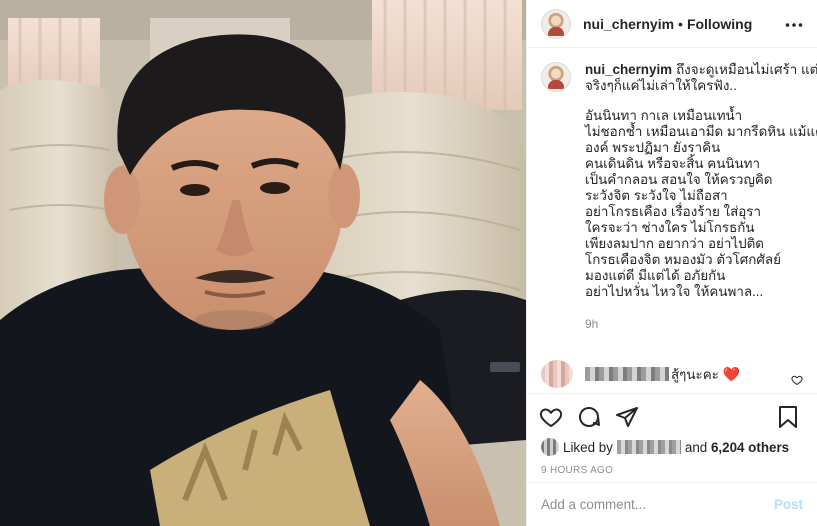  What do you see at coordinates (655, 275) in the screenshot?
I see `caption-line: มองแต่ดี มีแต่ได้ อภัยกัน` at bounding box center [655, 275].